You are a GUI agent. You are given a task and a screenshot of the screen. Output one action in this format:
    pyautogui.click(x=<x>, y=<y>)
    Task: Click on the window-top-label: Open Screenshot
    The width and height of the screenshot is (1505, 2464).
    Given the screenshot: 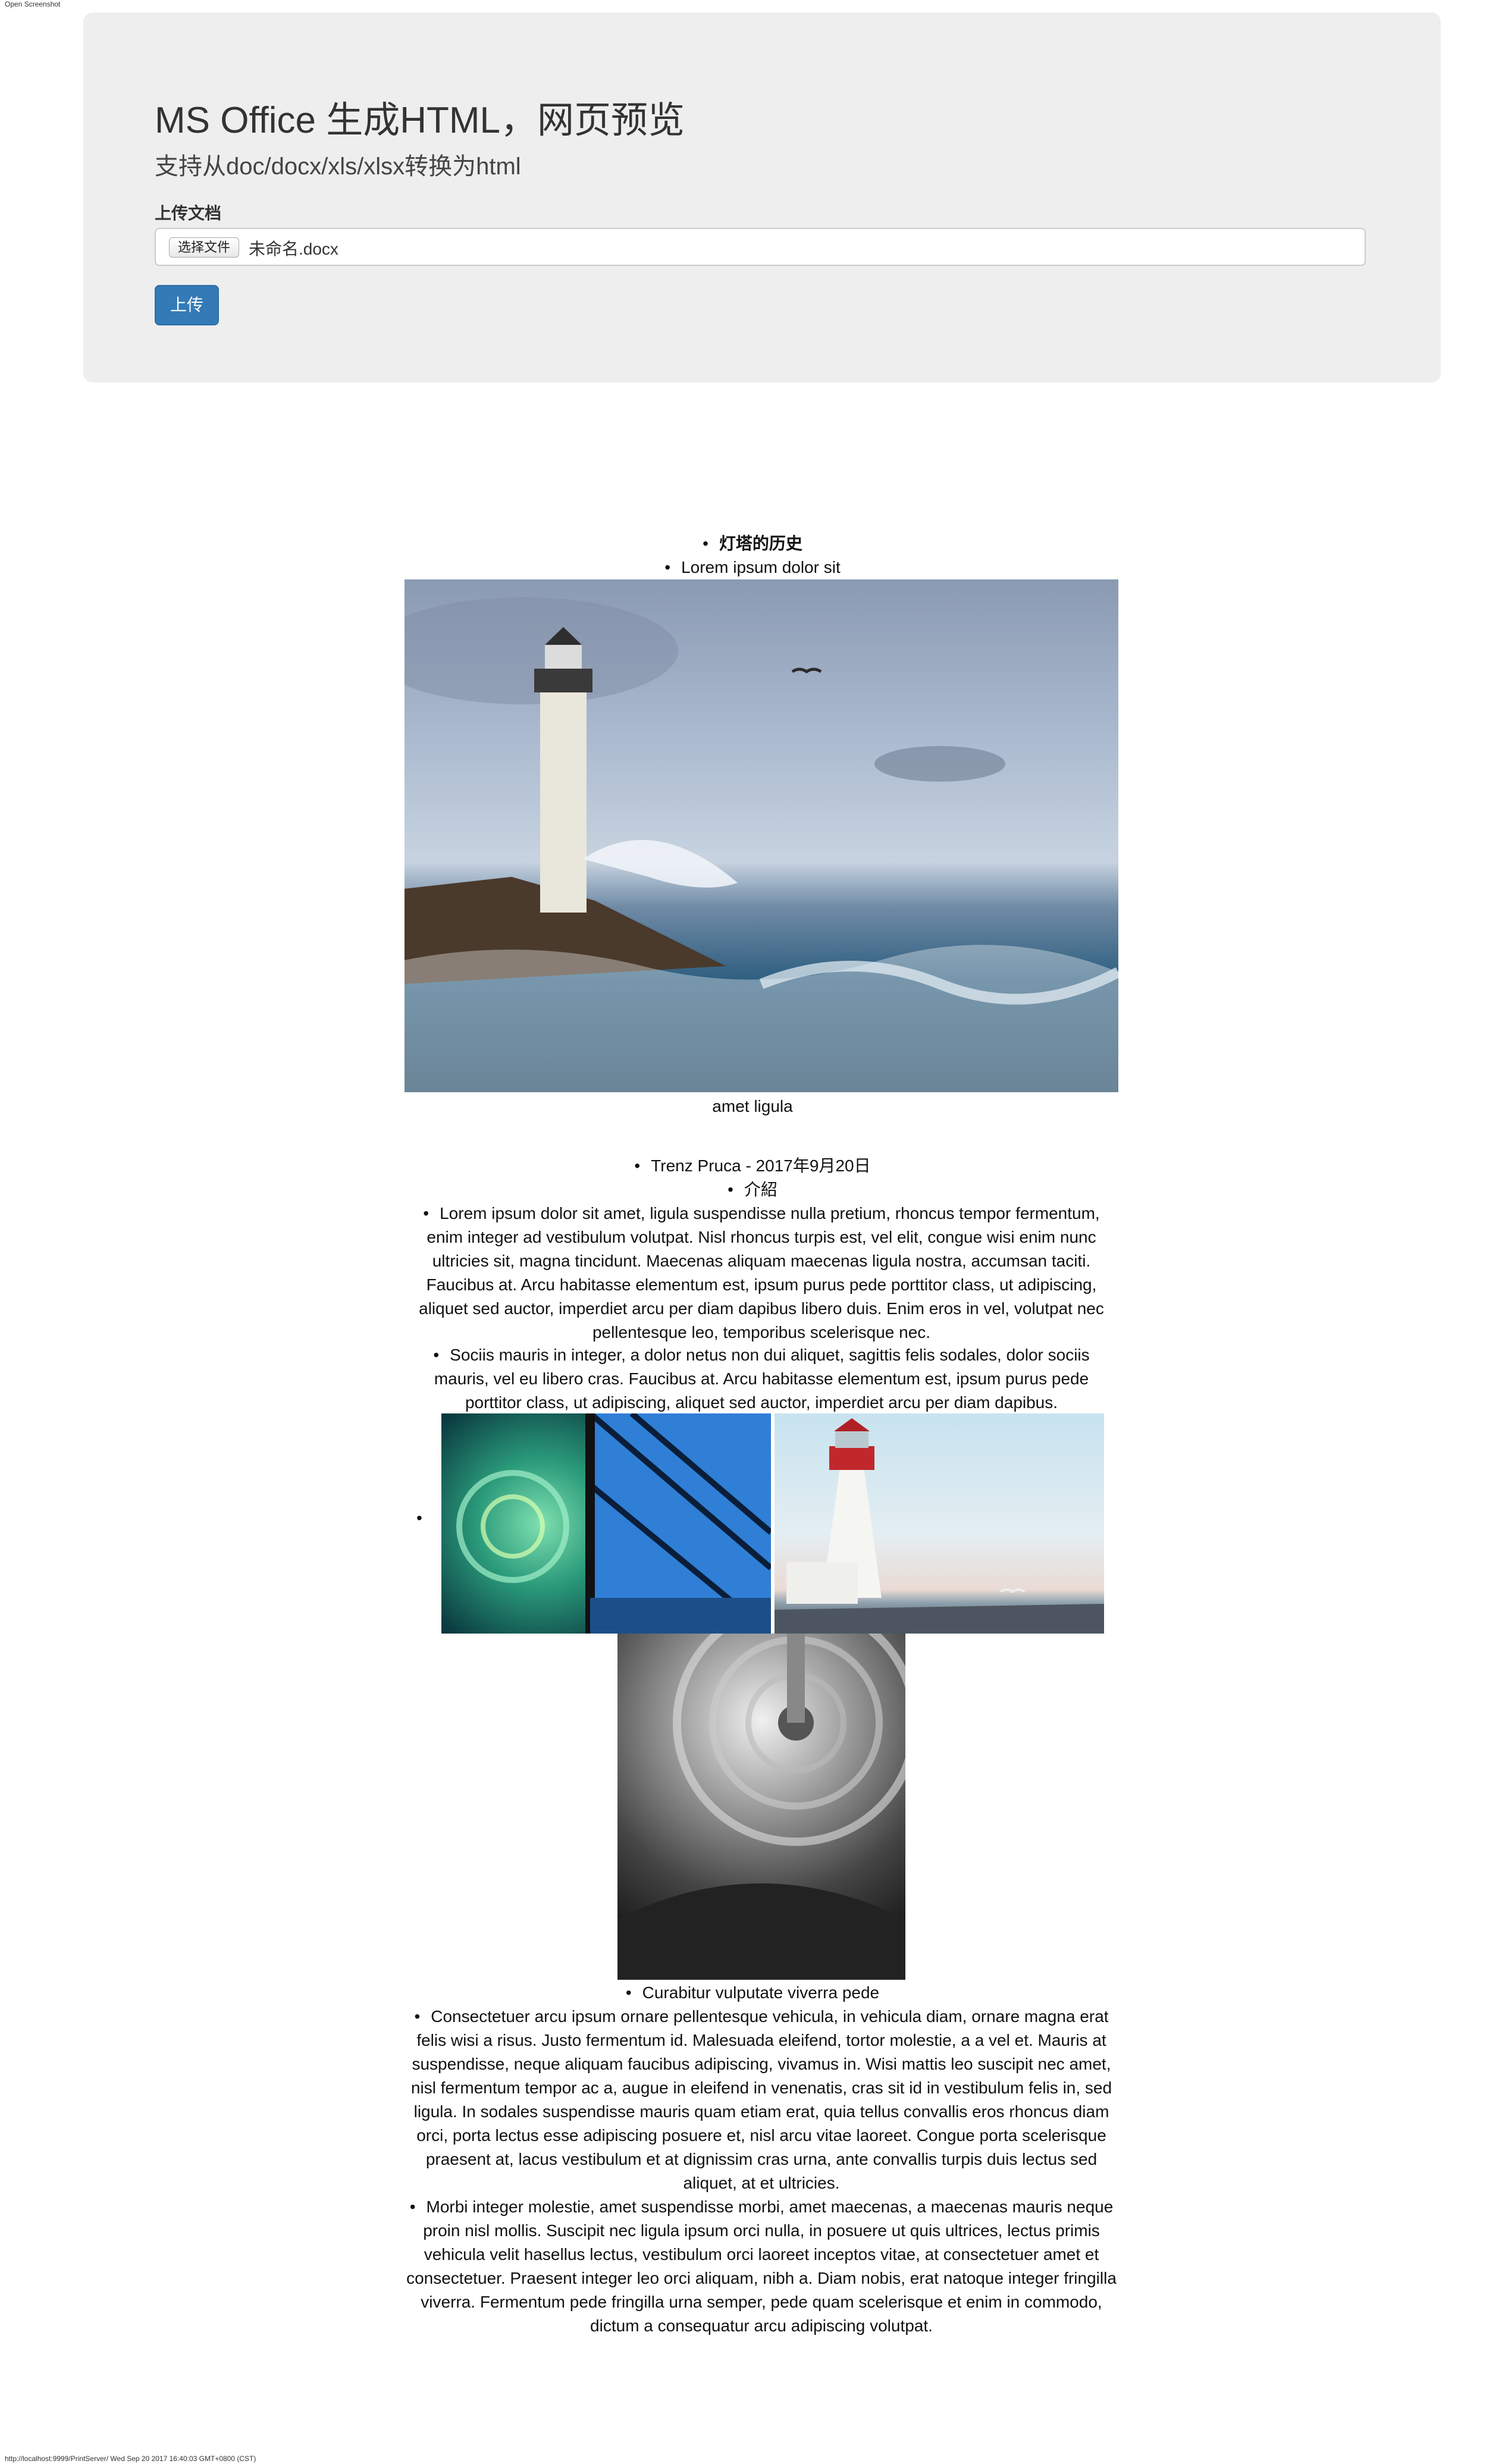 What is the action you would take?
    pyautogui.click(x=33, y=4)
    